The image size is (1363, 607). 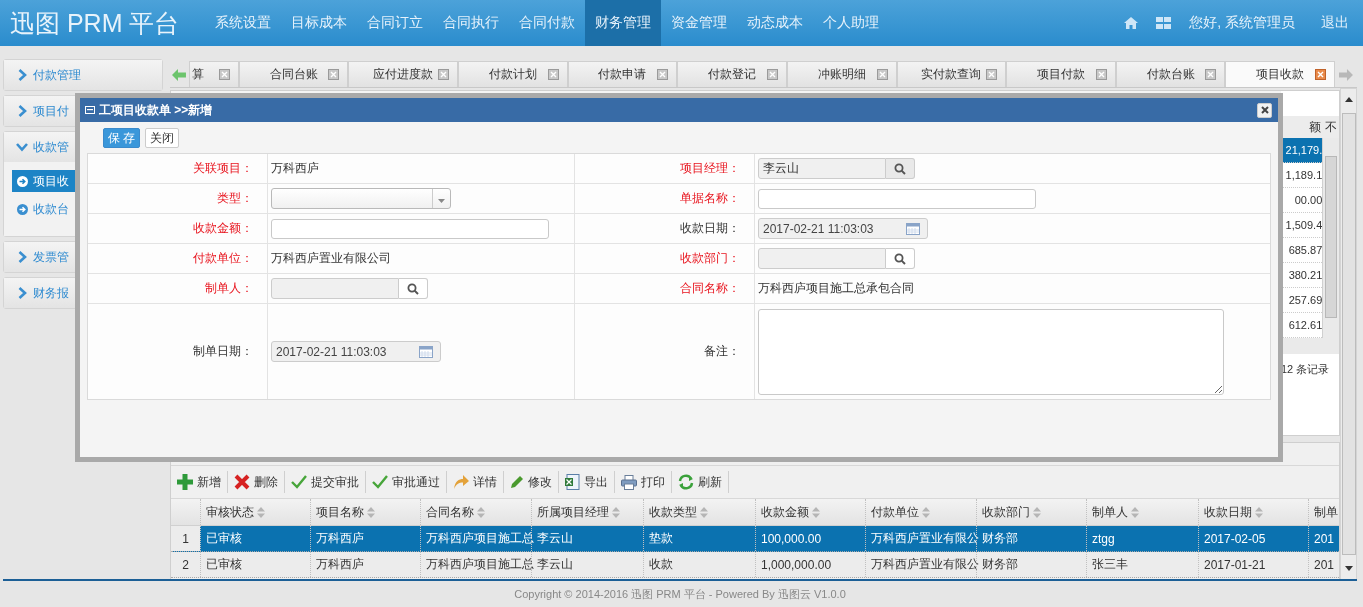 I want to click on table-cell: 100,000.00, so click(x=810, y=538).